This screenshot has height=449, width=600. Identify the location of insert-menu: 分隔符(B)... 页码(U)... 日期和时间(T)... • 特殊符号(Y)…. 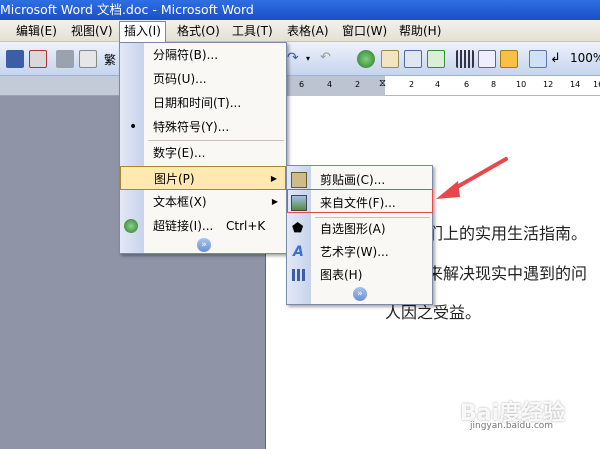
(203, 148).